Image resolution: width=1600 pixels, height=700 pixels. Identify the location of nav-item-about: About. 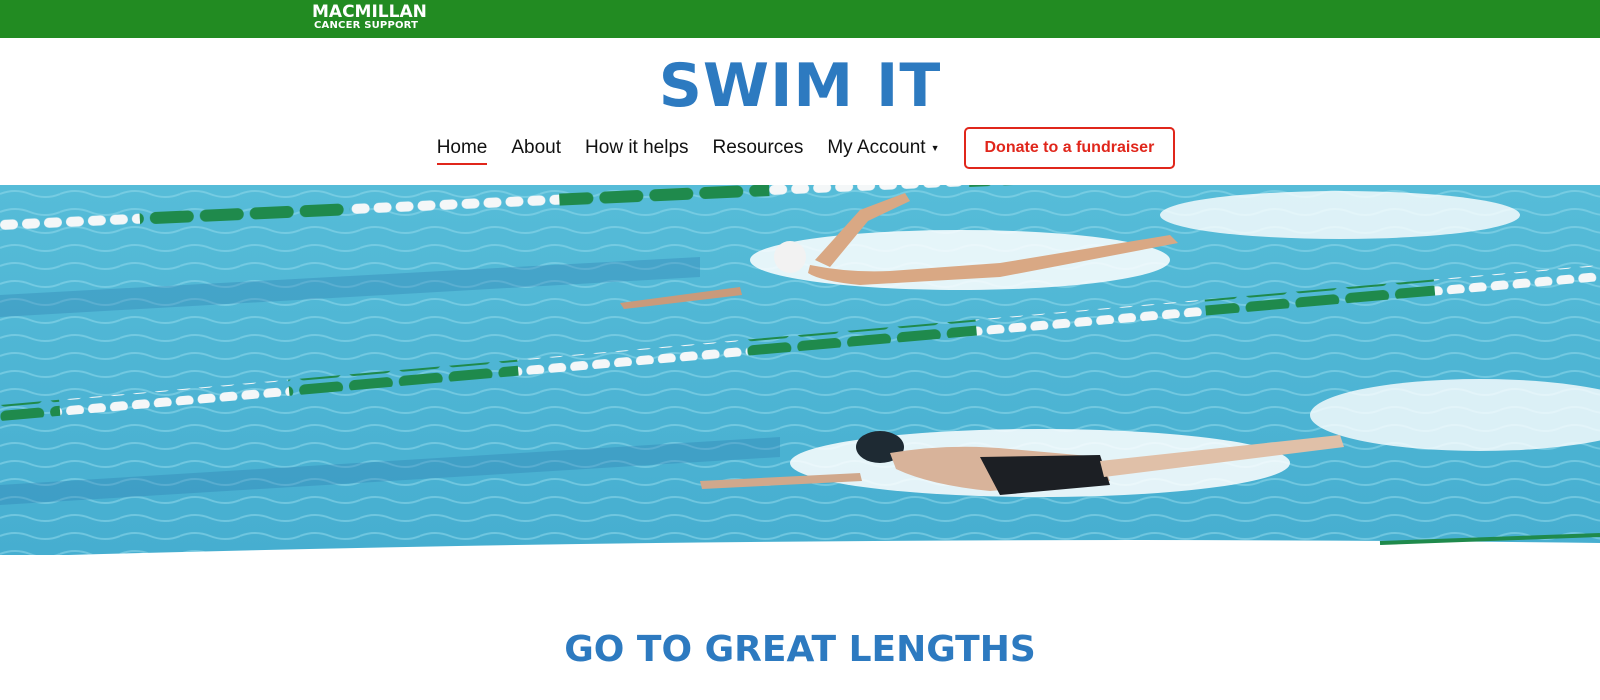
(536, 148).